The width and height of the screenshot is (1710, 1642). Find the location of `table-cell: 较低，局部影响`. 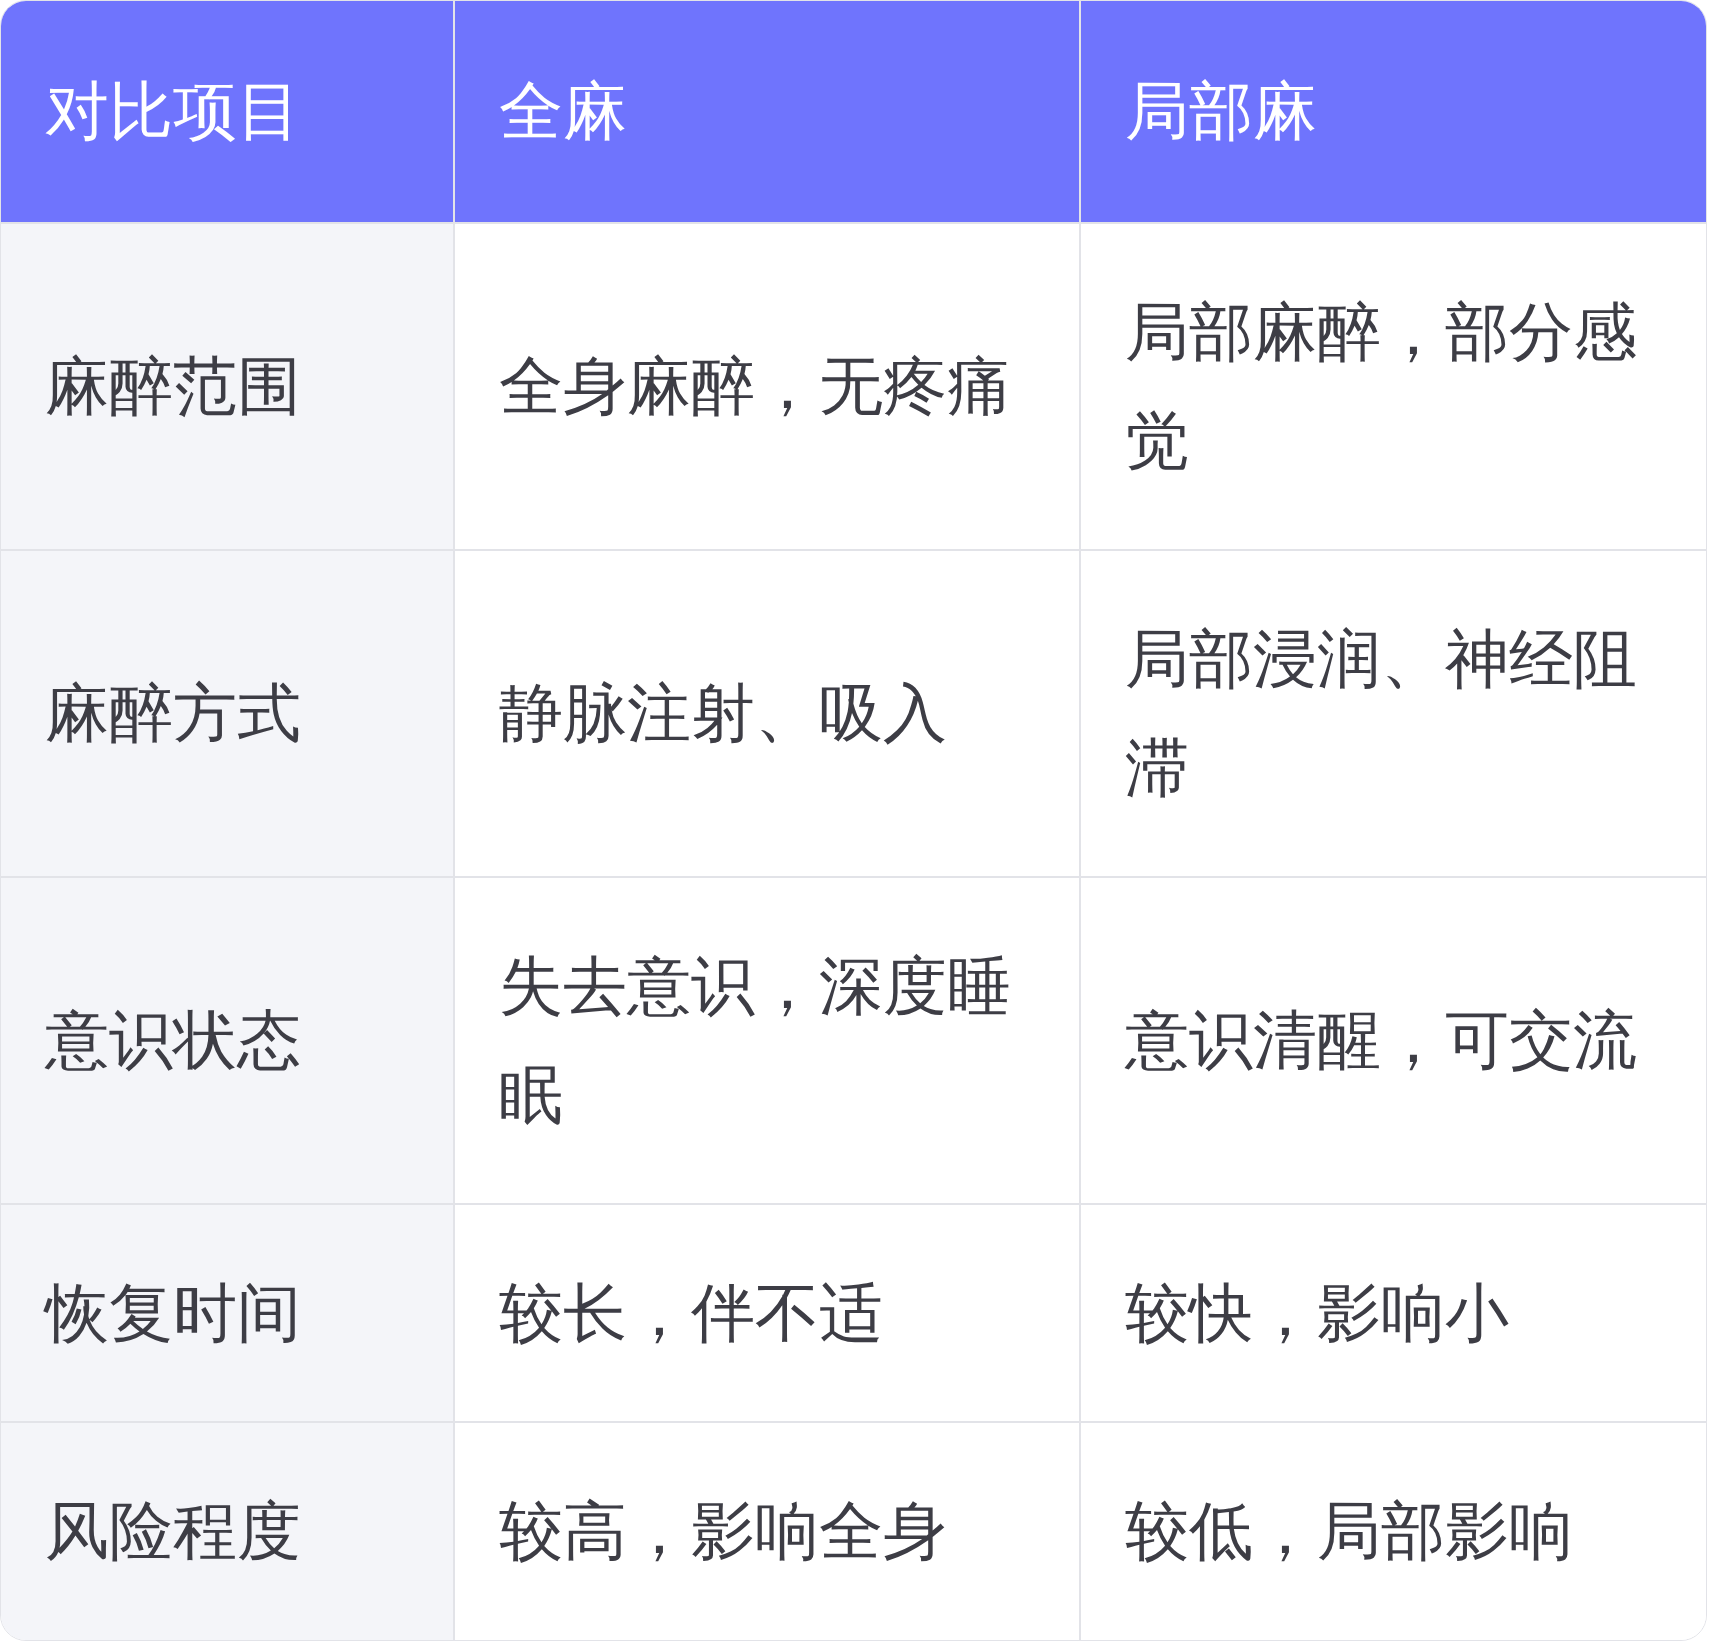

table-cell: 较低，局部影响 is located at coordinates (1392, 1530).